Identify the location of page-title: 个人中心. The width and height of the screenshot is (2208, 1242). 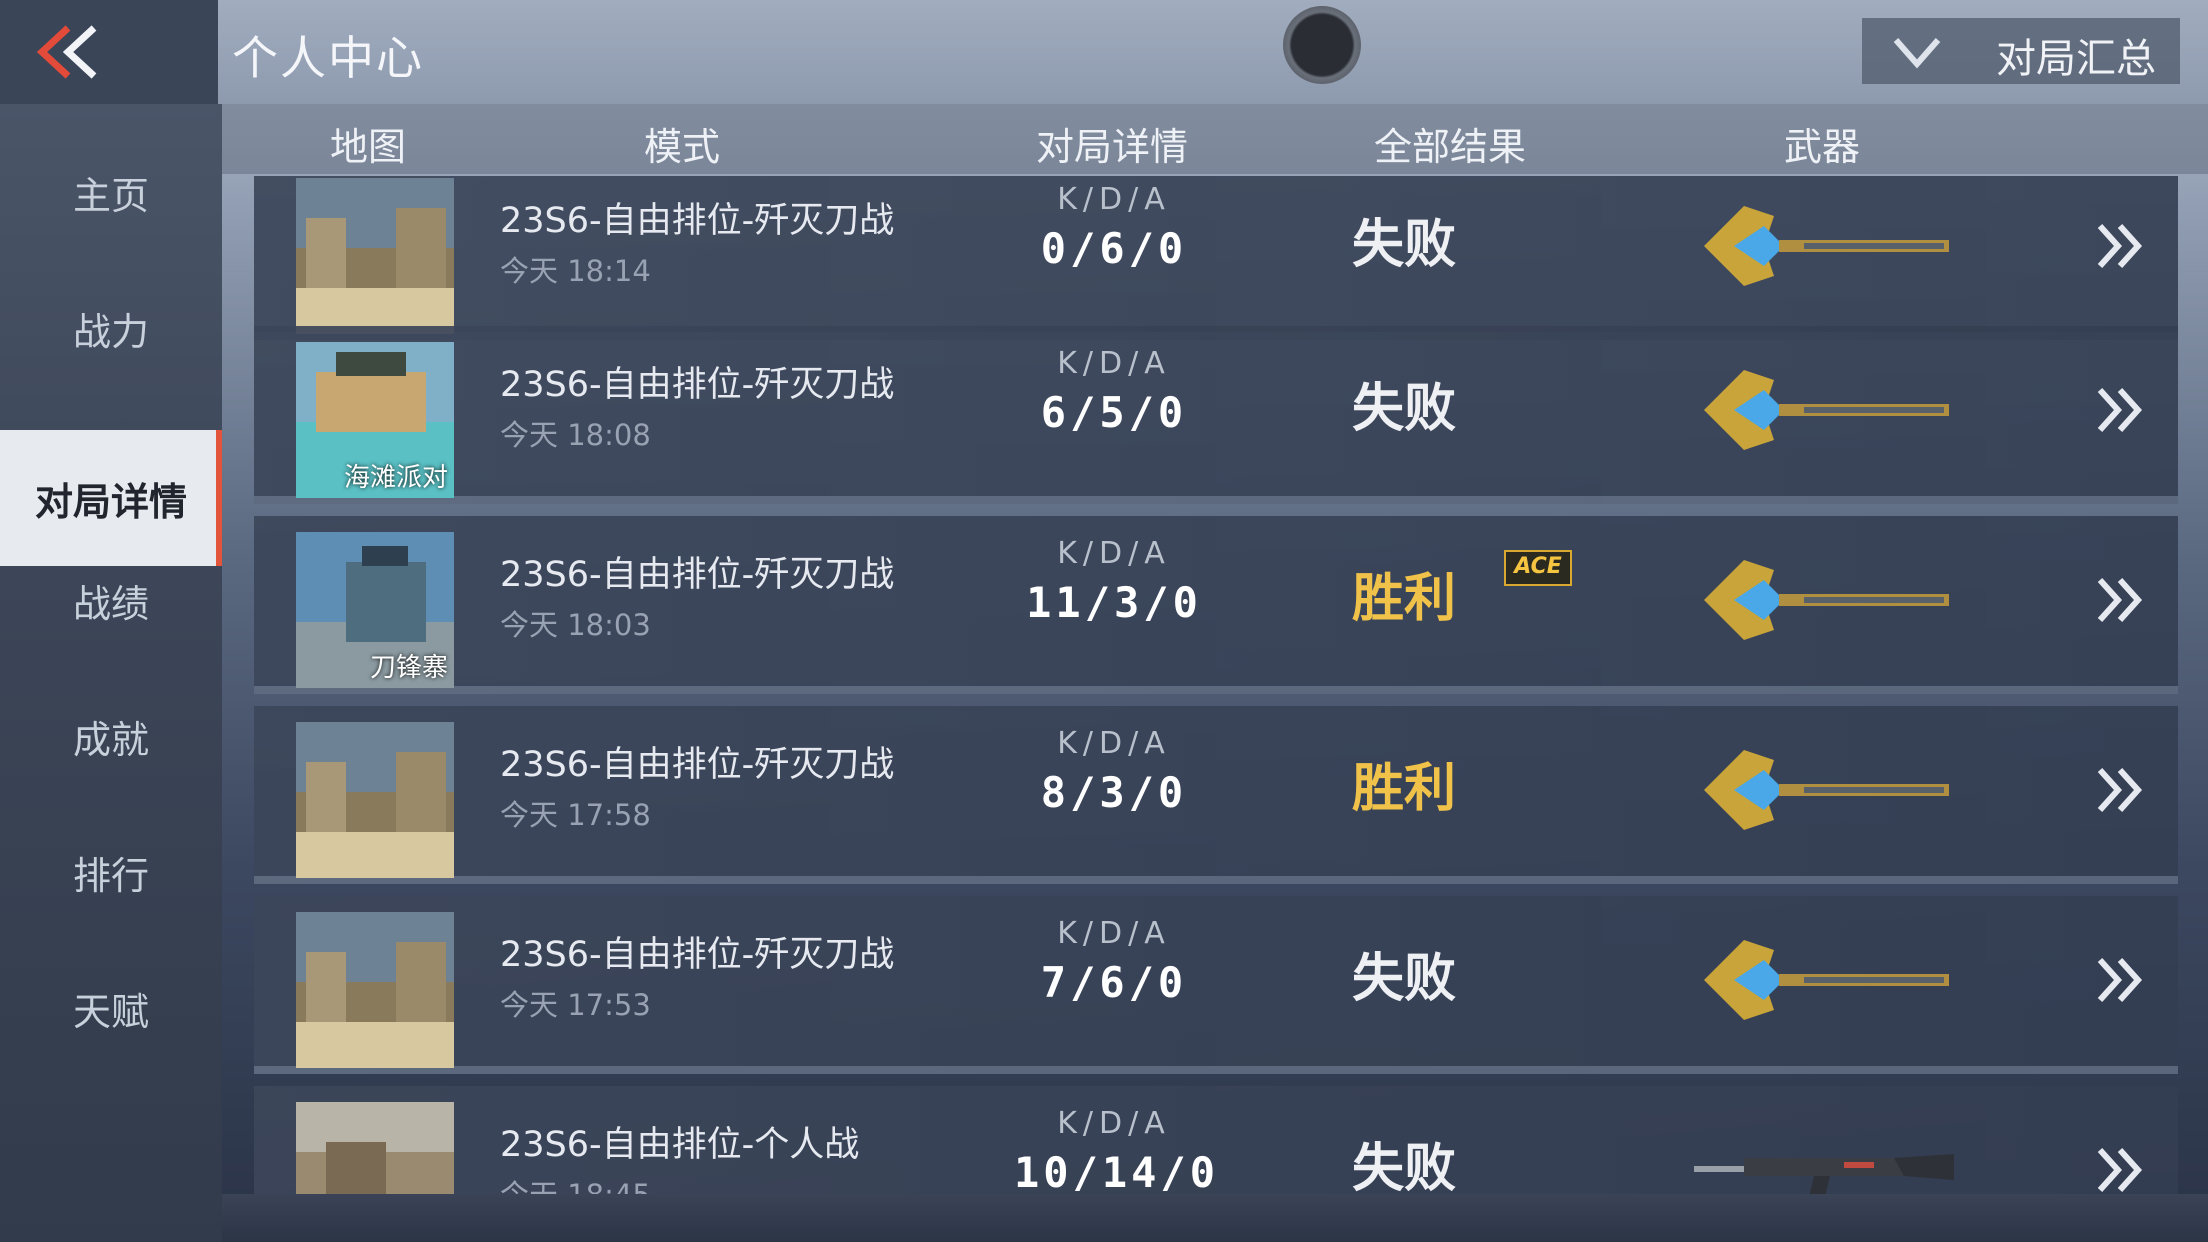
(328, 58).